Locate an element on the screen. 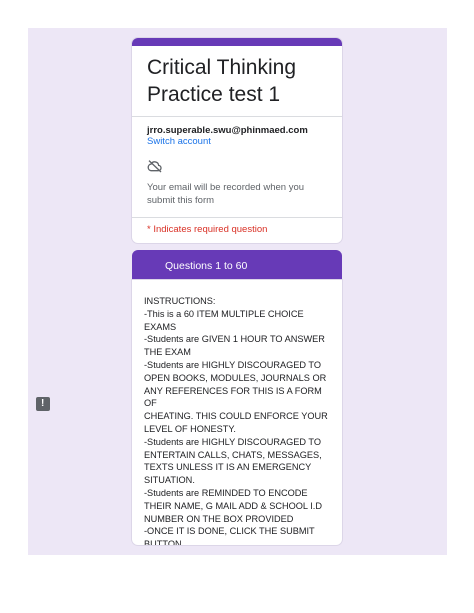  instruction-line: EXAMS is located at coordinates (160, 326).